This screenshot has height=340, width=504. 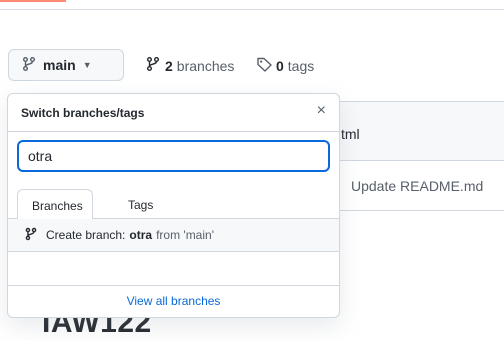 What do you see at coordinates (173, 113) in the screenshot?
I see `dropdown-header: Switch branches/tags ×` at bounding box center [173, 113].